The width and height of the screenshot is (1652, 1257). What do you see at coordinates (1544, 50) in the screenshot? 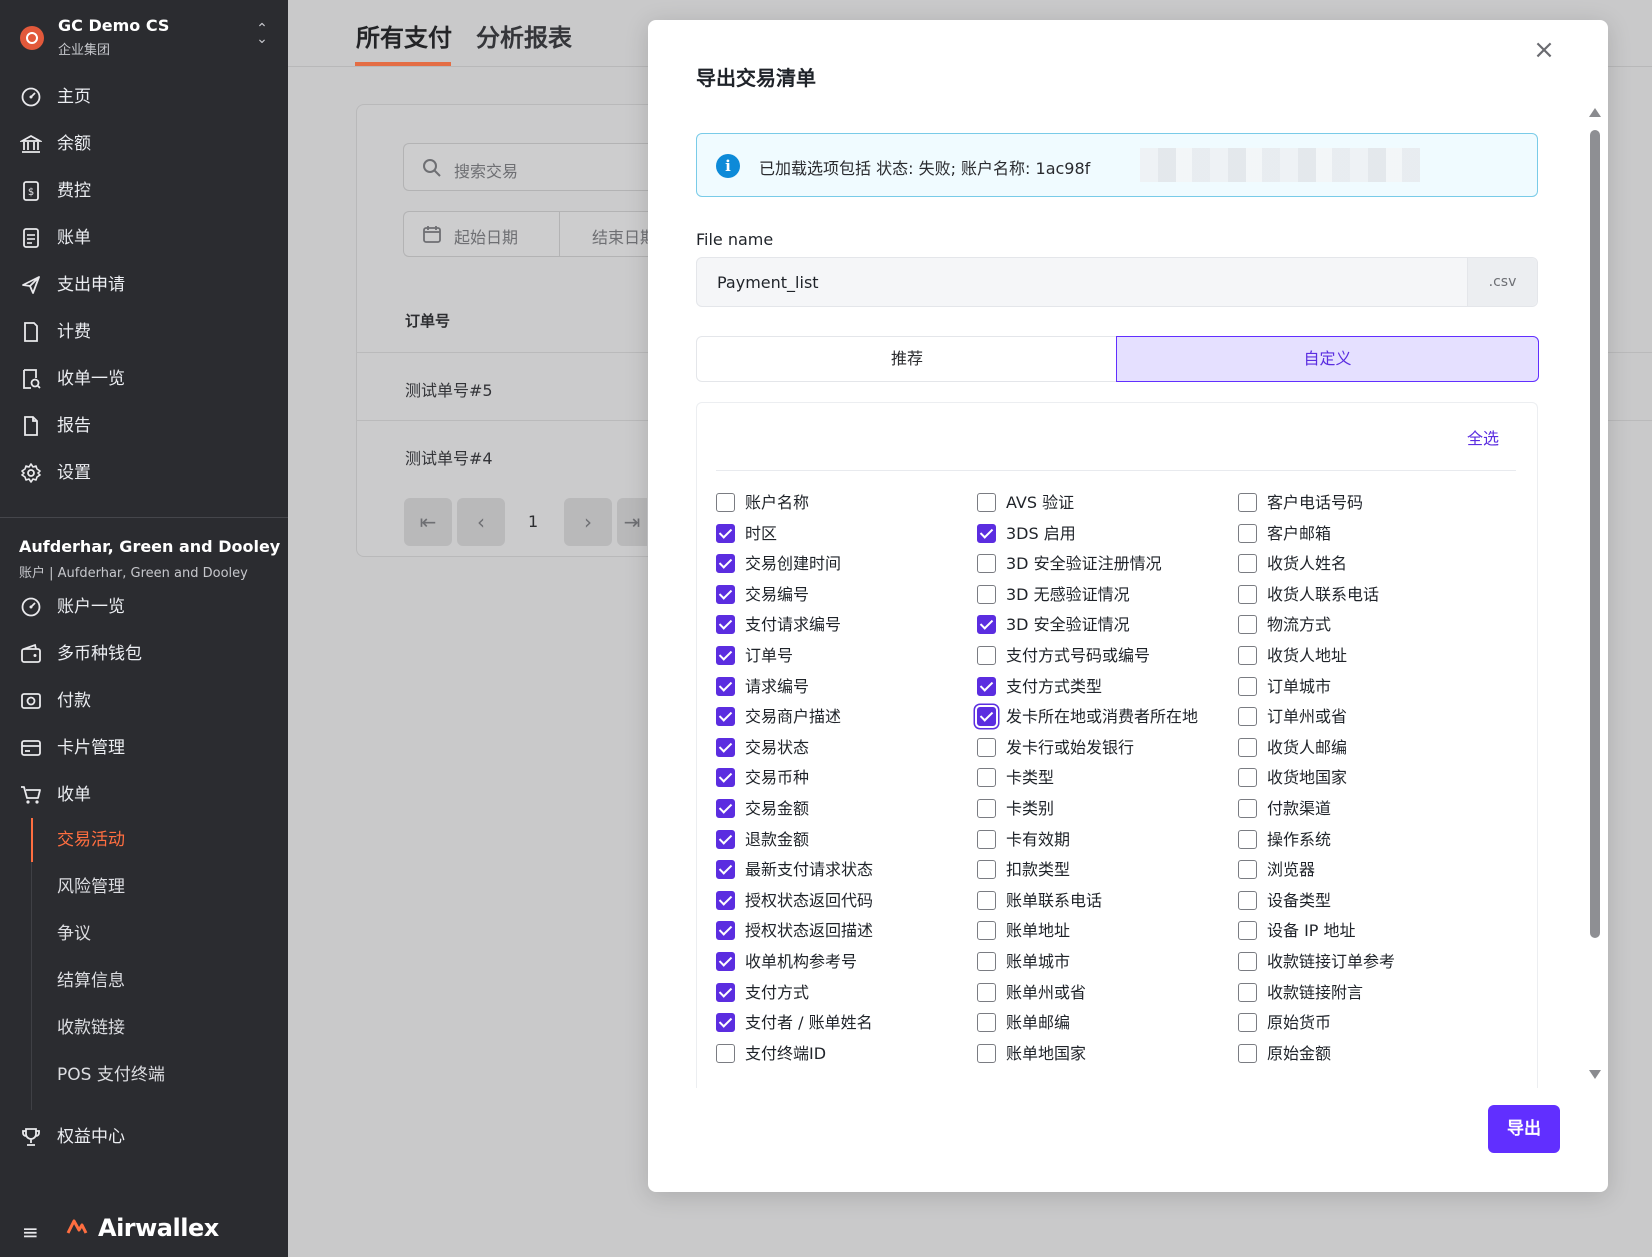
I see `close-icon: ×` at bounding box center [1544, 50].